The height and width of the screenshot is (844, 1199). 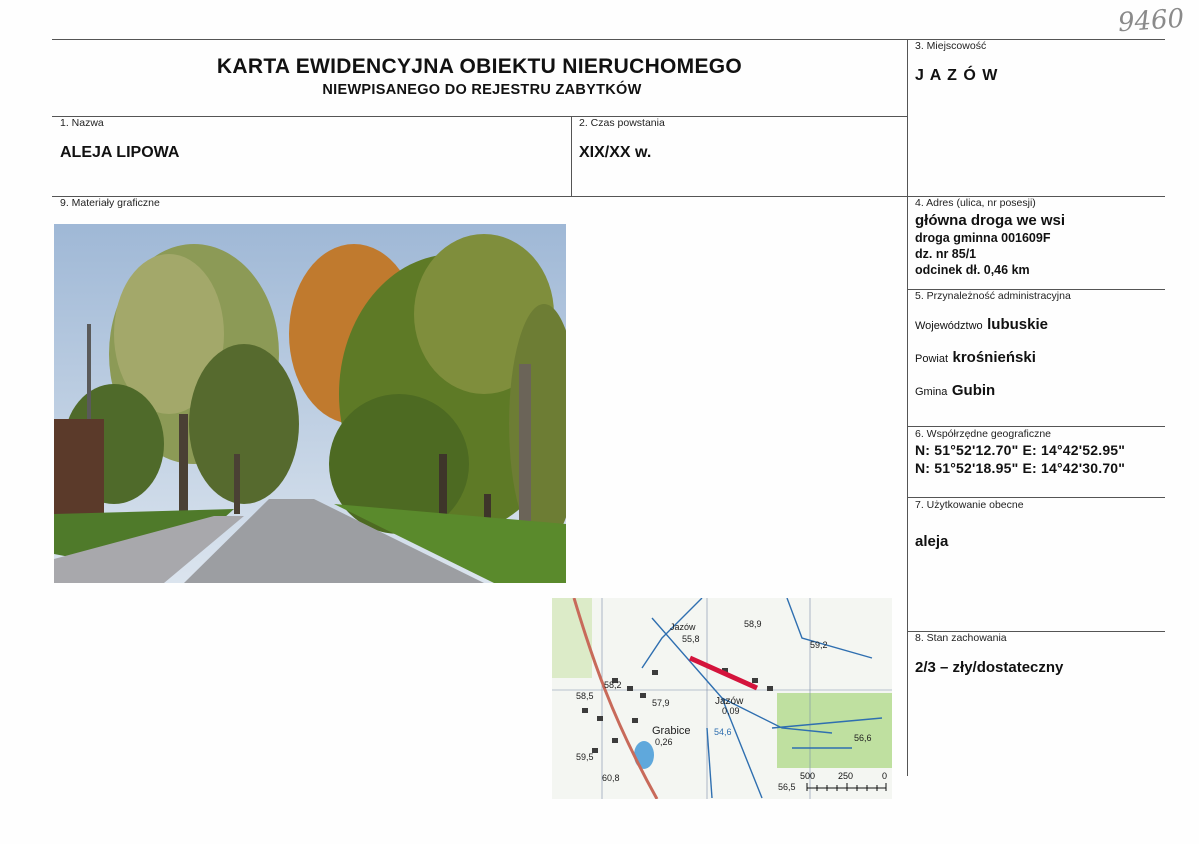 I want to click on materialy-label: 9. Materiały graficzne, so click(x=110, y=203).